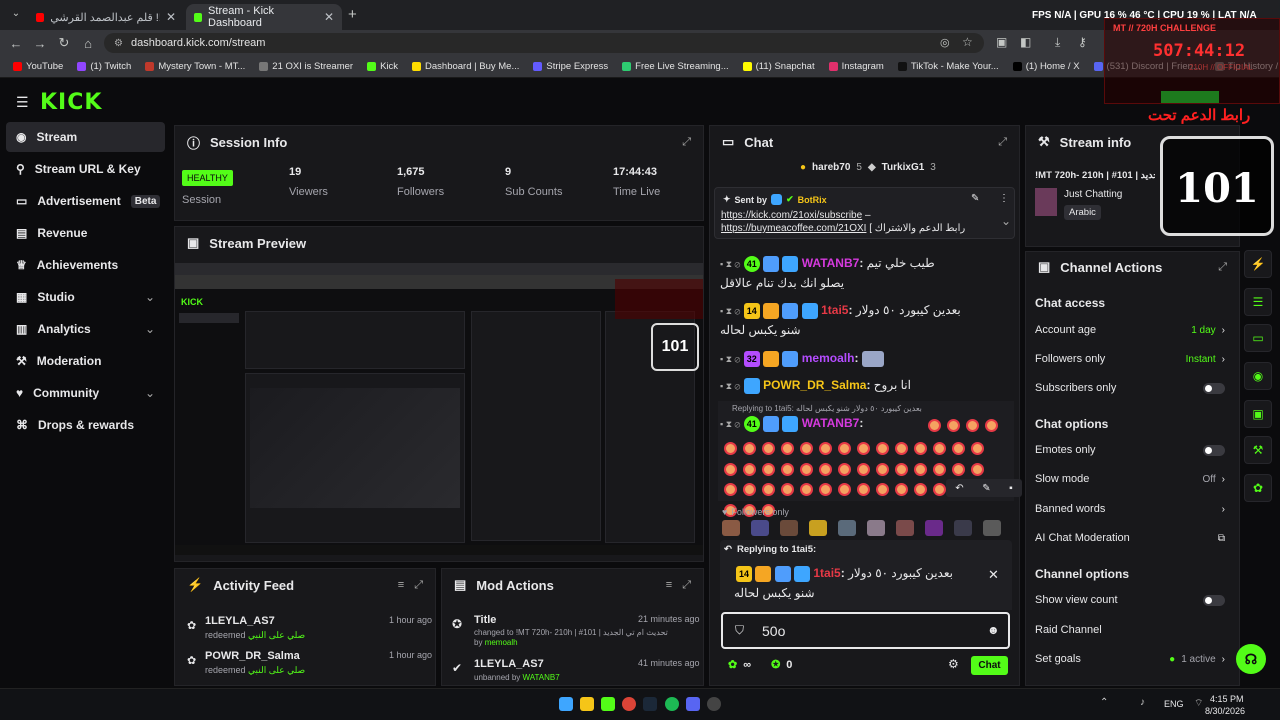 This screenshot has width=1280, height=720. I want to click on more-icon: ⋮, so click(1004, 198).